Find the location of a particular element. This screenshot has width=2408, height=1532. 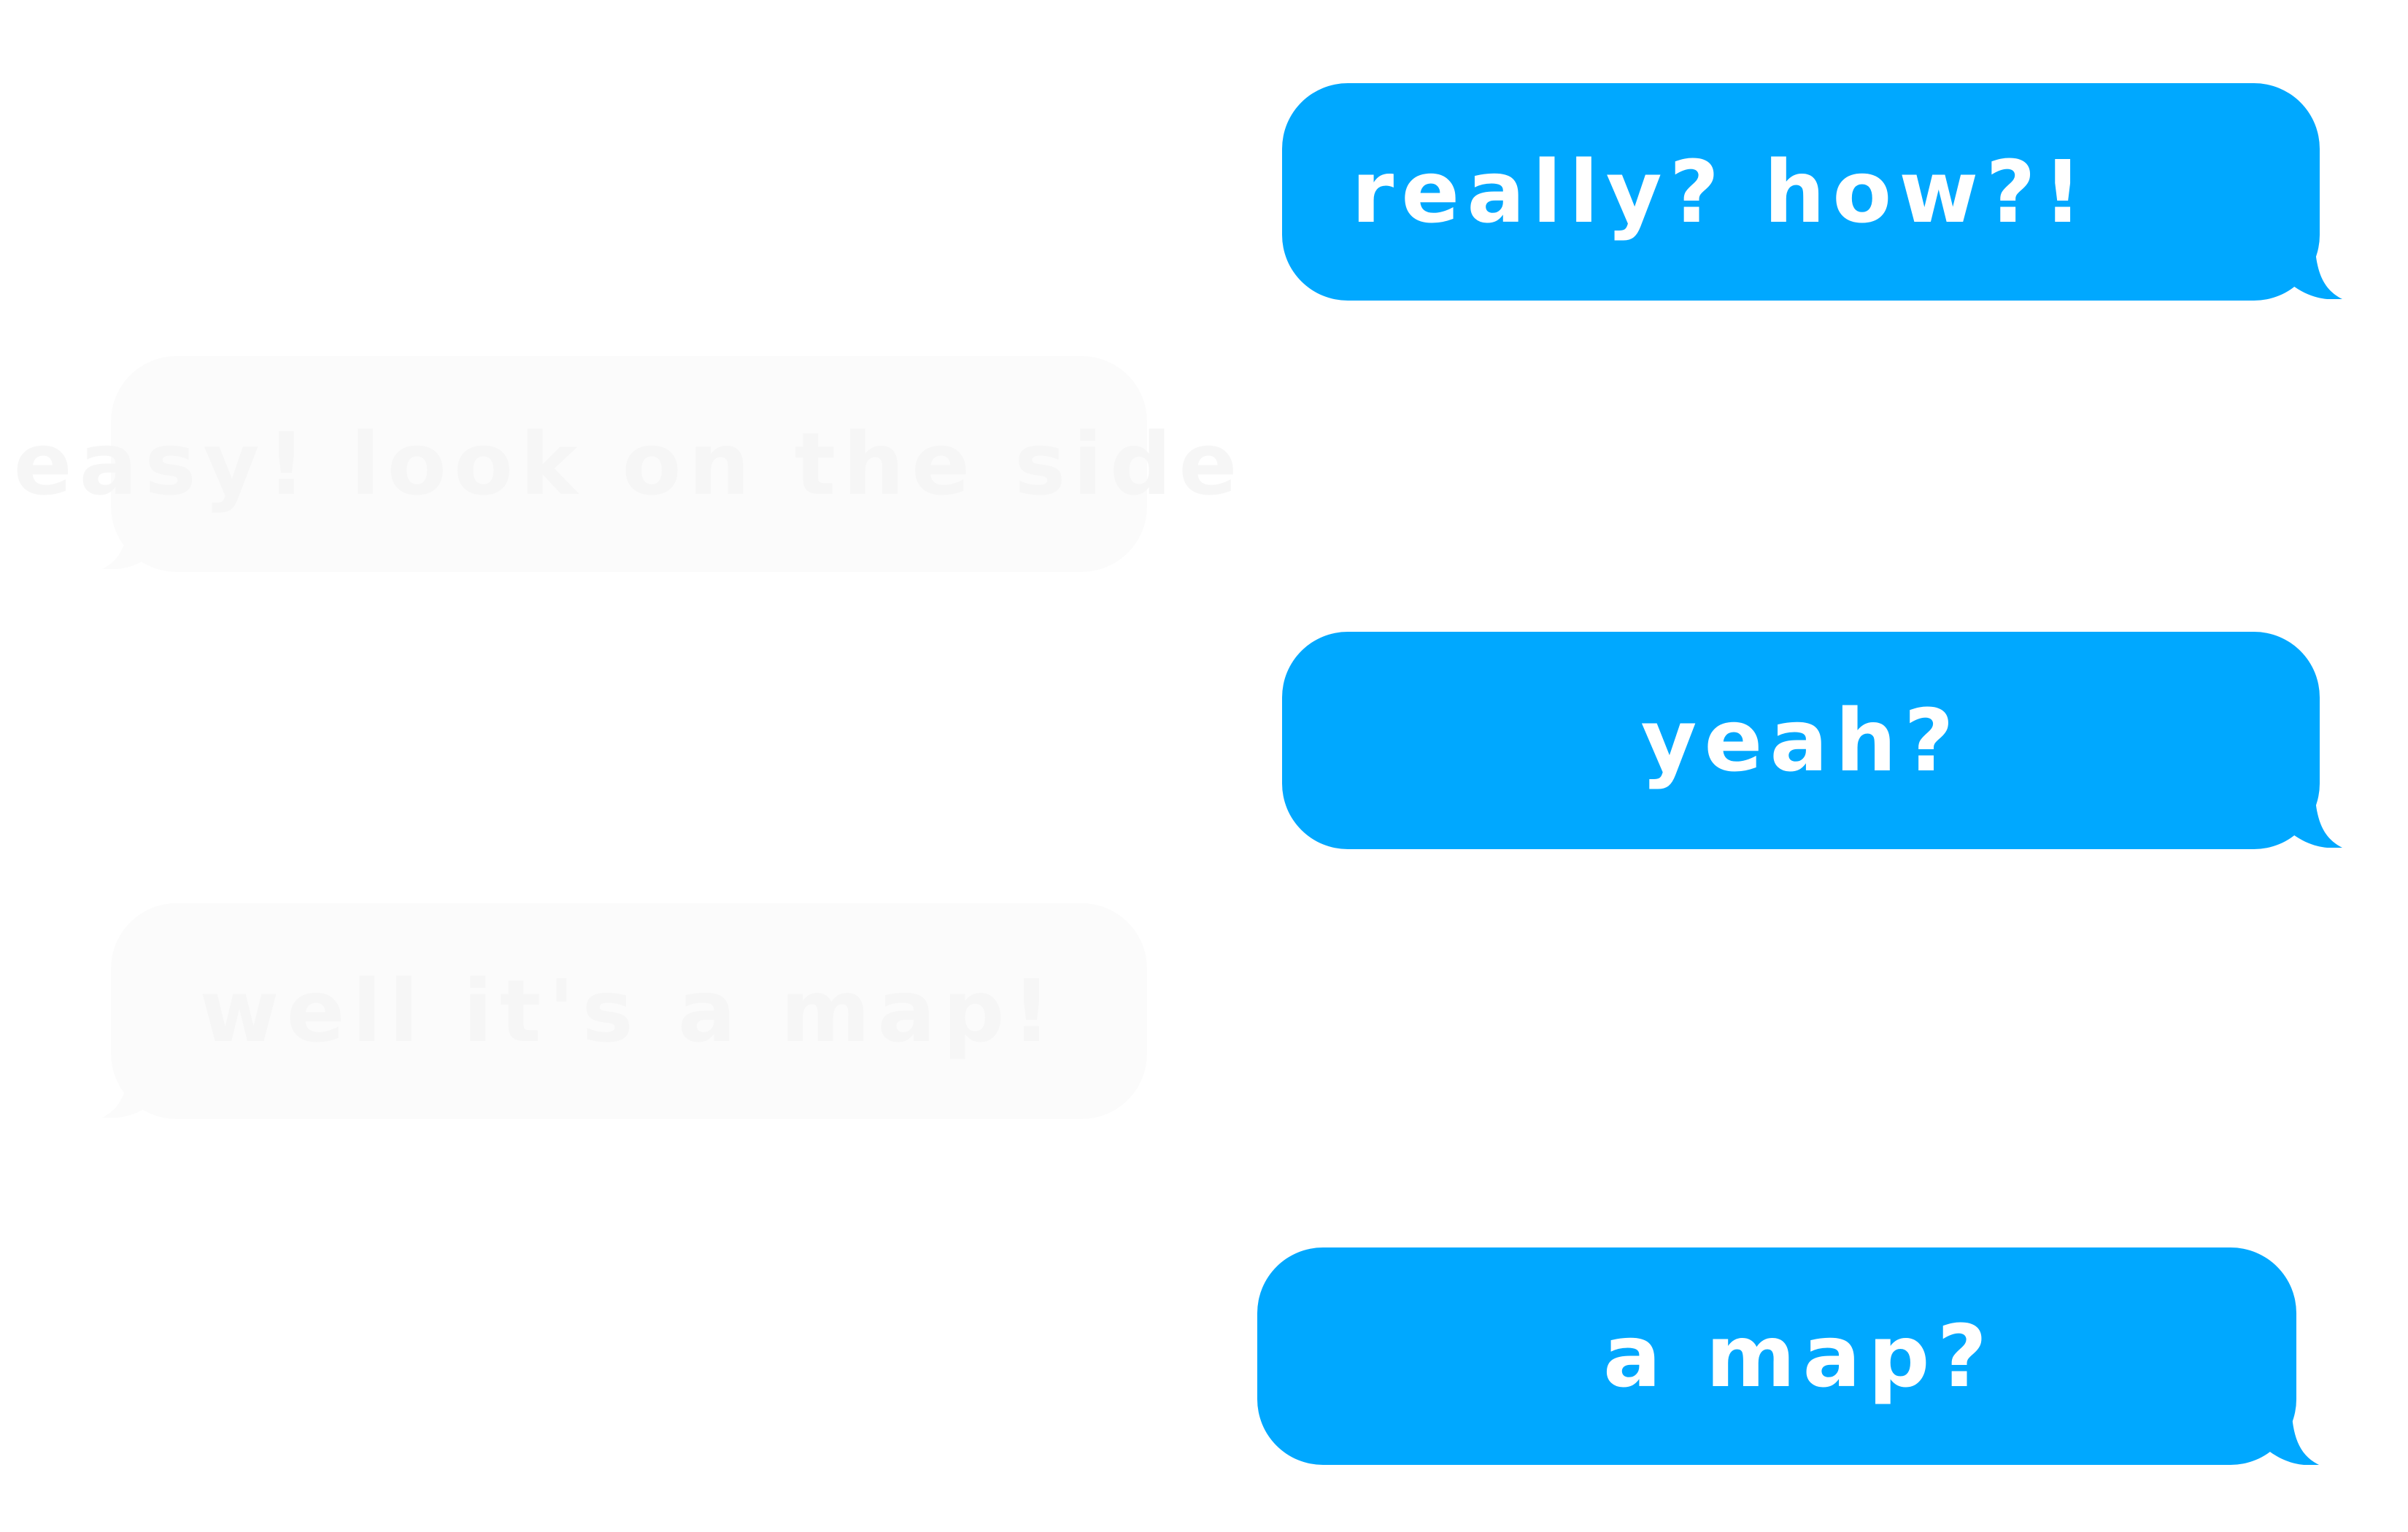

message-text: yeah? is located at coordinates (1800, 741).